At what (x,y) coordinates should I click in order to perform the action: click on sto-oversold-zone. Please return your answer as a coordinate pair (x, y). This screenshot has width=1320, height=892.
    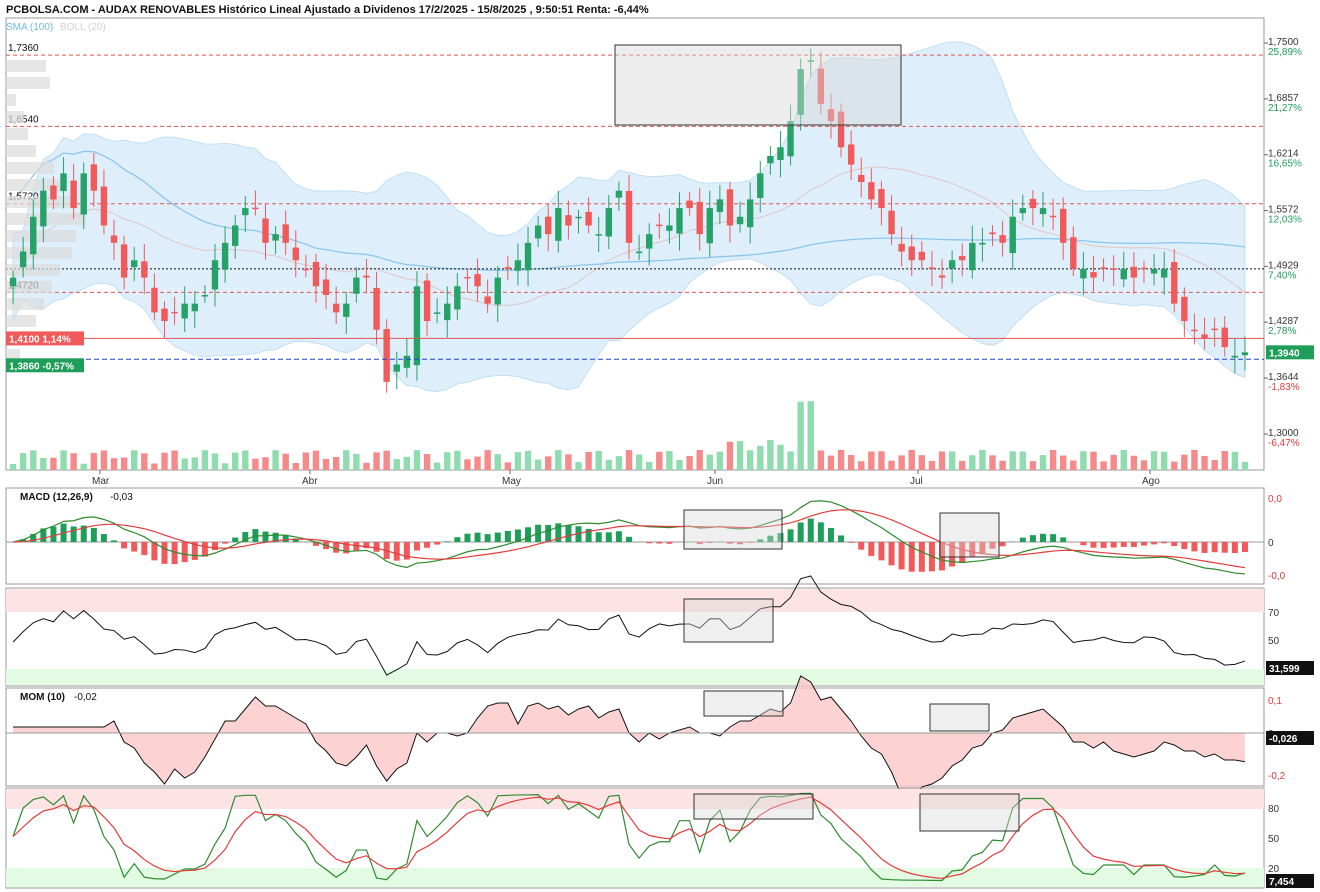
    Looking at the image, I should click on (635, 877).